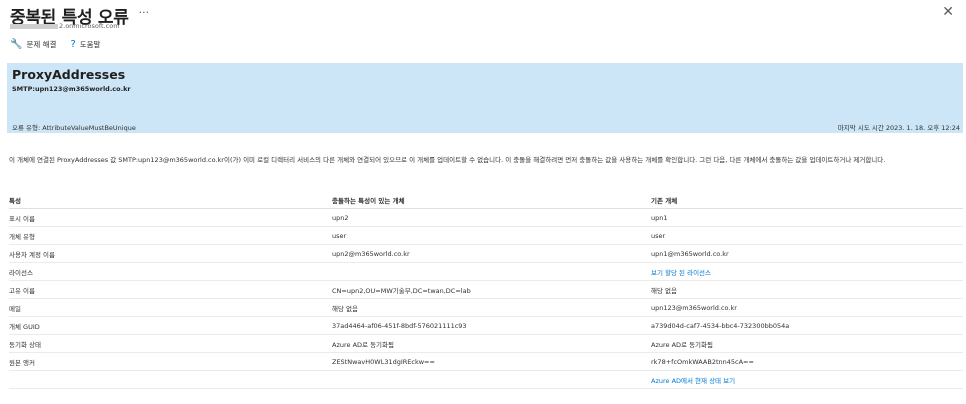 Image resolution: width=966 pixels, height=404 pixels. Describe the element at coordinates (807, 379) in the screenshot. I see `cell-existing-object: Azure AD에서 현재 상태 보기` at that location.